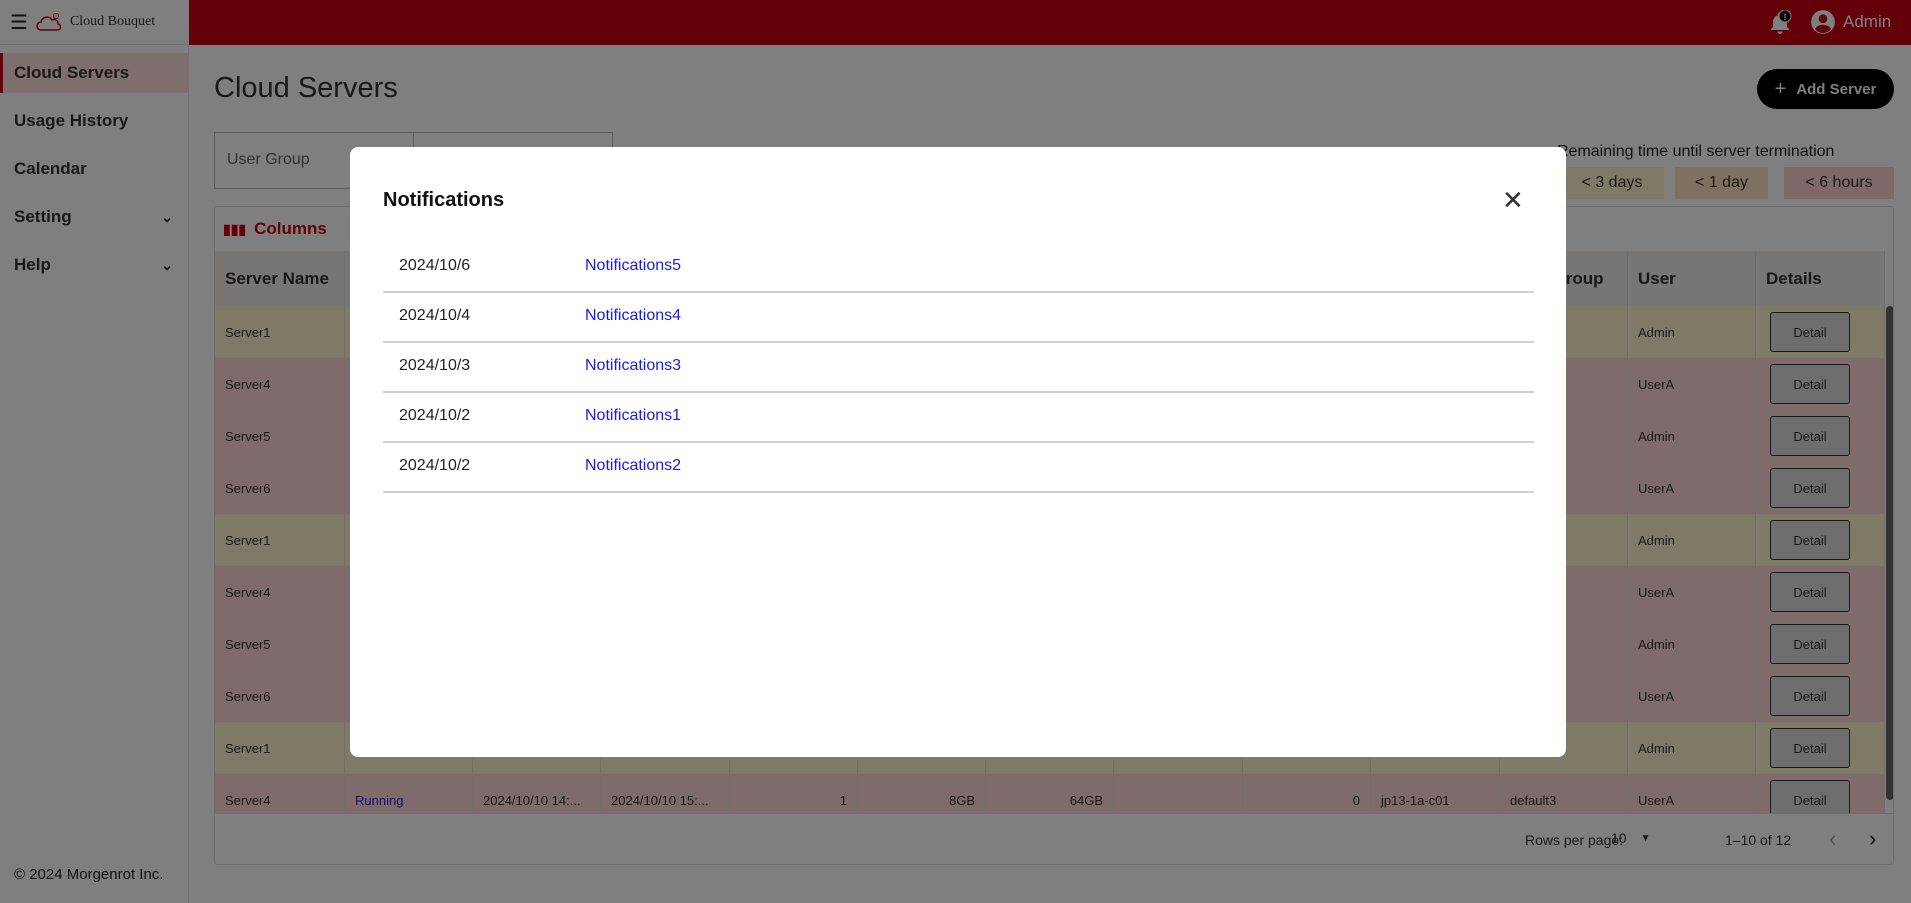 This screenshot has width=1911, height=903. What do you see at coordinates (958, 268) in the screenshot?
I see `notification-item: 2024/10/6 Notifications5` at bounding box center [958, 268].